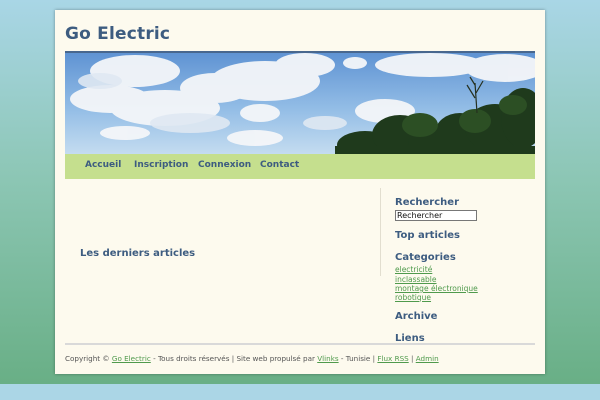  Describe the element at coordinates (327, 358) in the screenshot. I see `footer-engine-link: Vlinks` at that location.